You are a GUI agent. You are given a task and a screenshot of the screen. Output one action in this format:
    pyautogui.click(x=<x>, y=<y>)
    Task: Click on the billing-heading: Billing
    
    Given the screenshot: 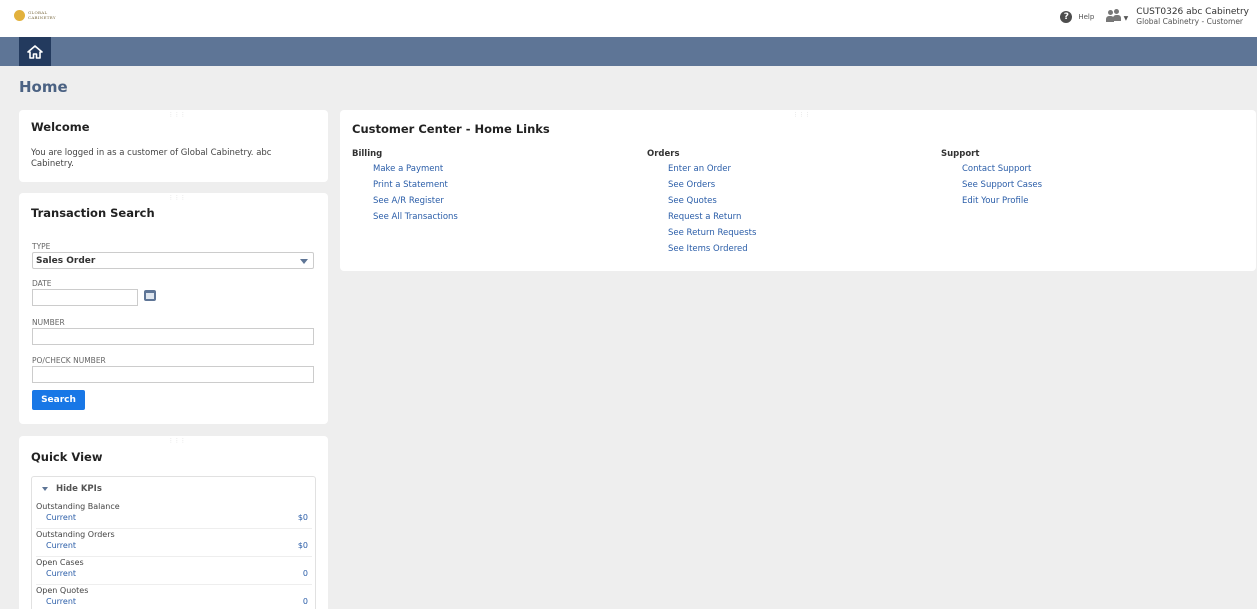 What is the action you would take?
    pyautogui.click(x=367, y=154)
    